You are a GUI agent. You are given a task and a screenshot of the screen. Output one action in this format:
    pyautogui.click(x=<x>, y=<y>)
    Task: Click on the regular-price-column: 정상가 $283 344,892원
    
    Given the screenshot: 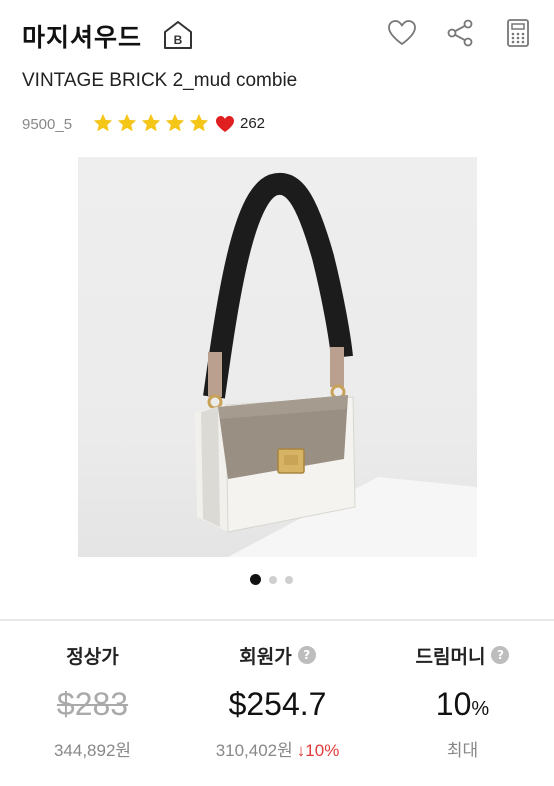 What is the action you would take?
    pyautogui.click(x=92, y=700)
    